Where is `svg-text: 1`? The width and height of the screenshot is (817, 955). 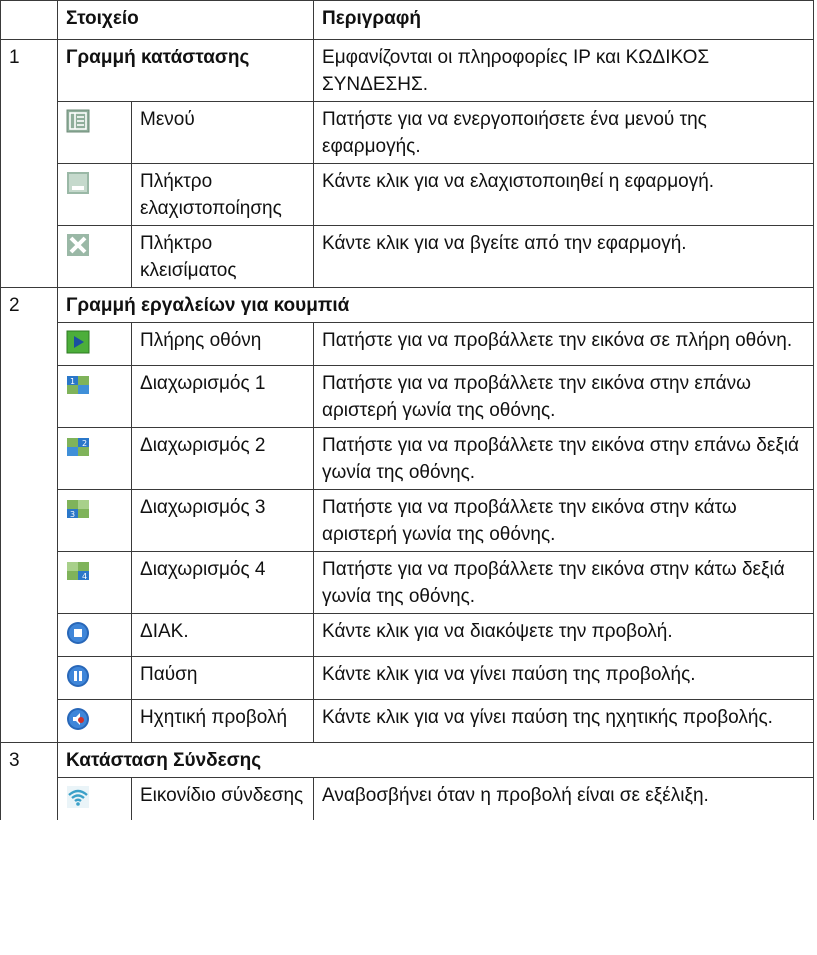 svg-text: 1 is located at coordinates (72, 381).